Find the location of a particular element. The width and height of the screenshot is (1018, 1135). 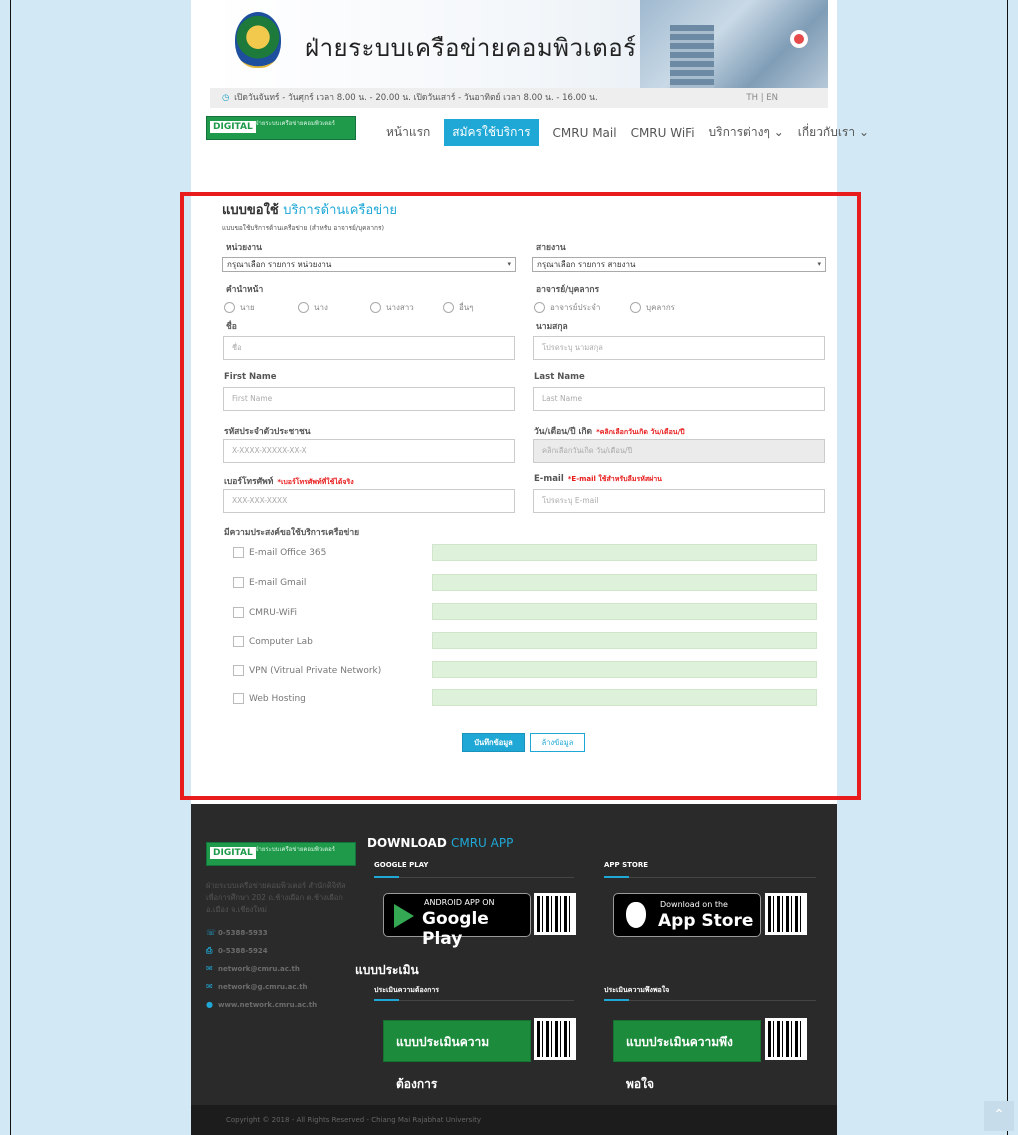

footer-website: ● www.network.cmru.ac.th is located at coordinates (261, 1004).